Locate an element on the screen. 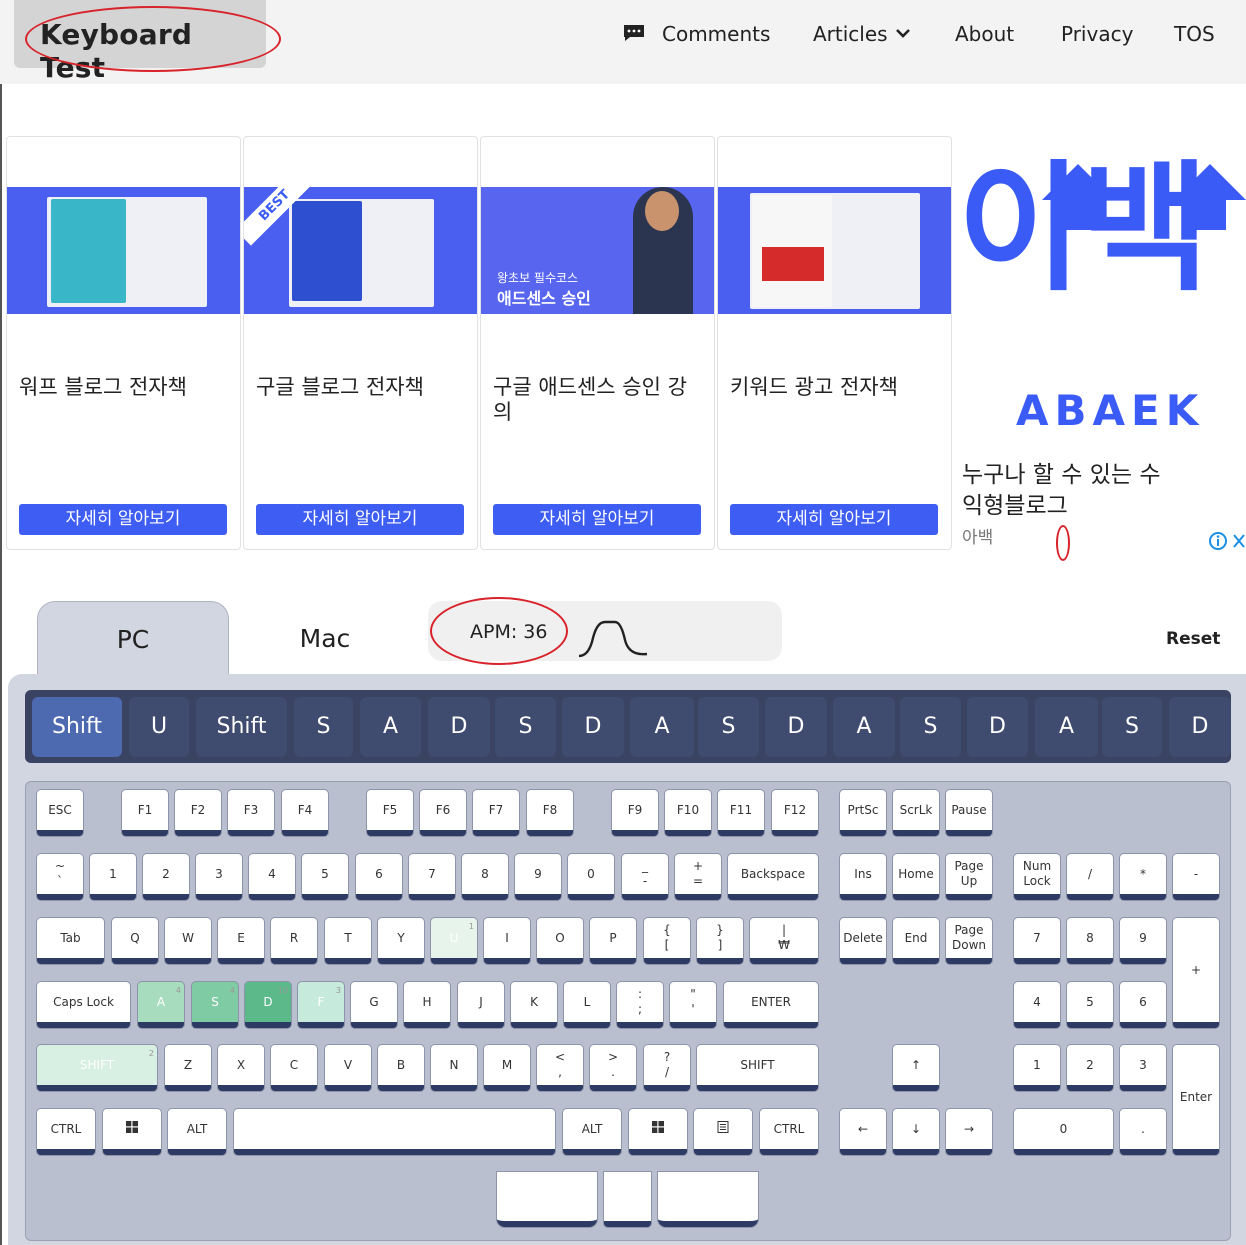  key-minus: _ - is located at coordinates (645, 877).